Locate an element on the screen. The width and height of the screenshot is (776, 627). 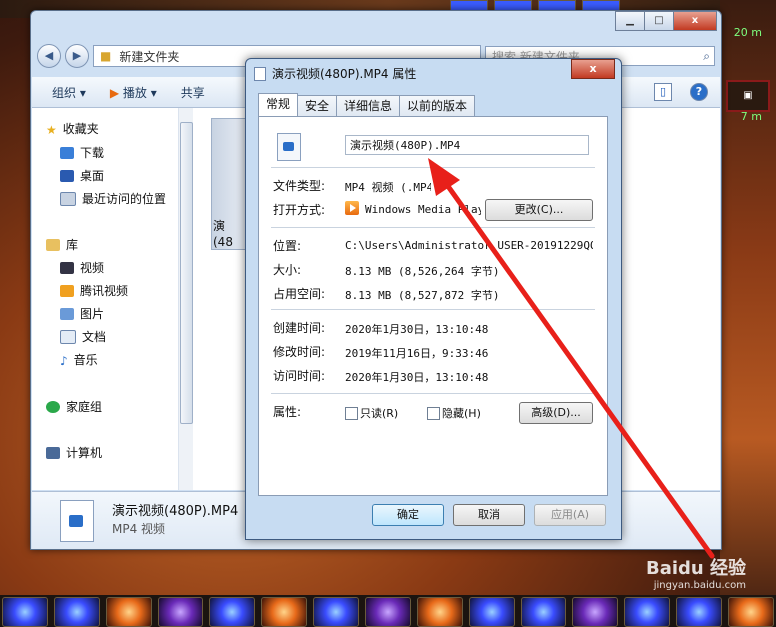
sidebar-item-music: ♪ 音乐 is located at coordinates (79, 359).